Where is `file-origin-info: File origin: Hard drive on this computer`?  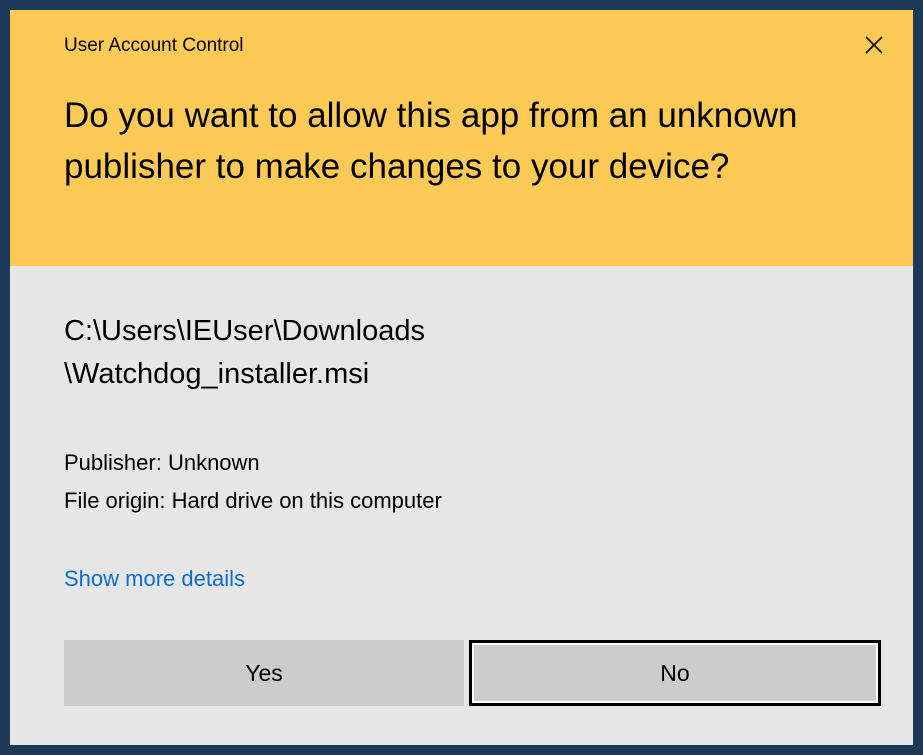
file-origin-info: File origin: Hard drive on this computer is located at coordinates (253, 500).